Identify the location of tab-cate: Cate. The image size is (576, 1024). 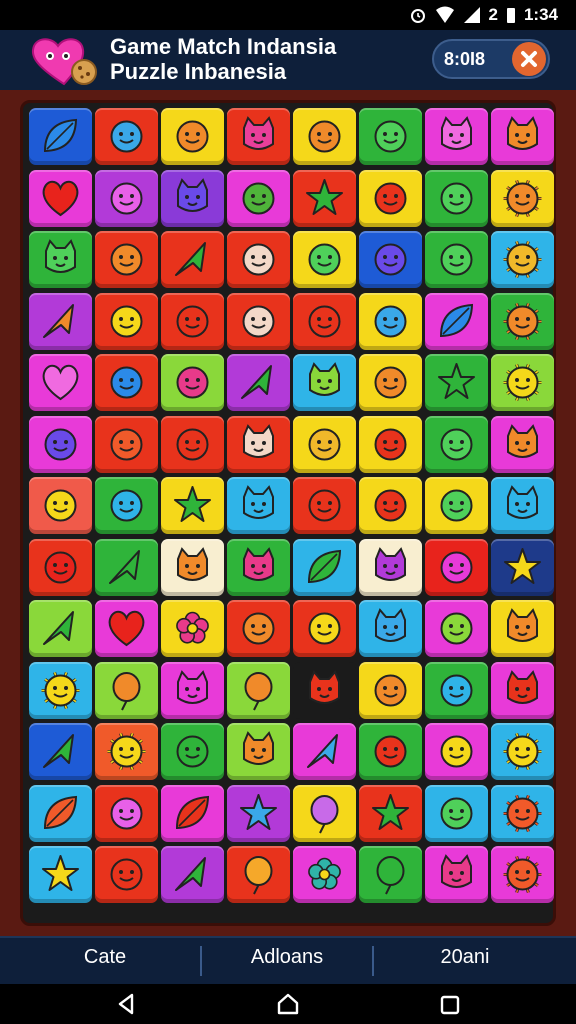
(105, 957).